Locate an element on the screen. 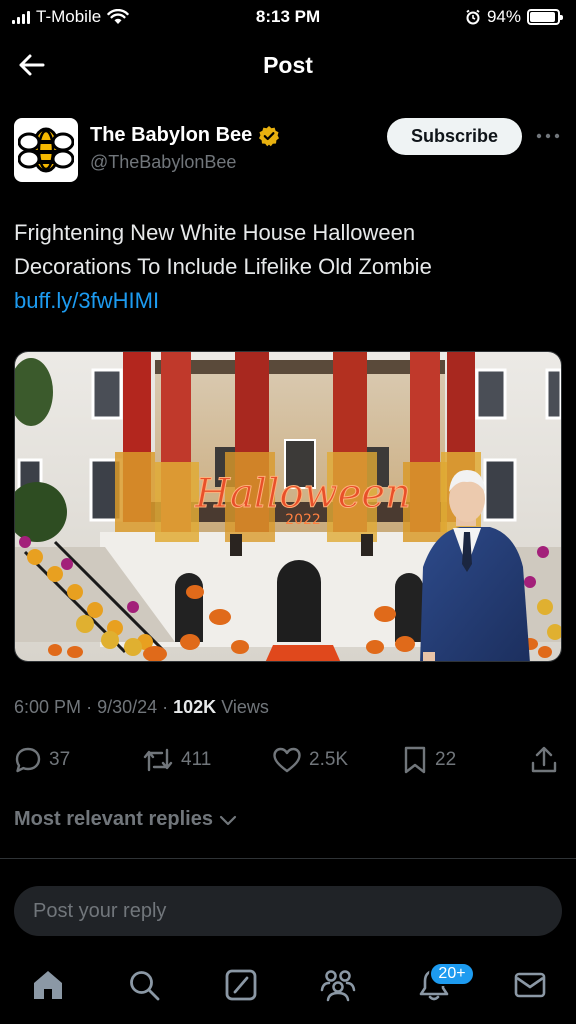  battery-icon is located at coordinates (545, 17).